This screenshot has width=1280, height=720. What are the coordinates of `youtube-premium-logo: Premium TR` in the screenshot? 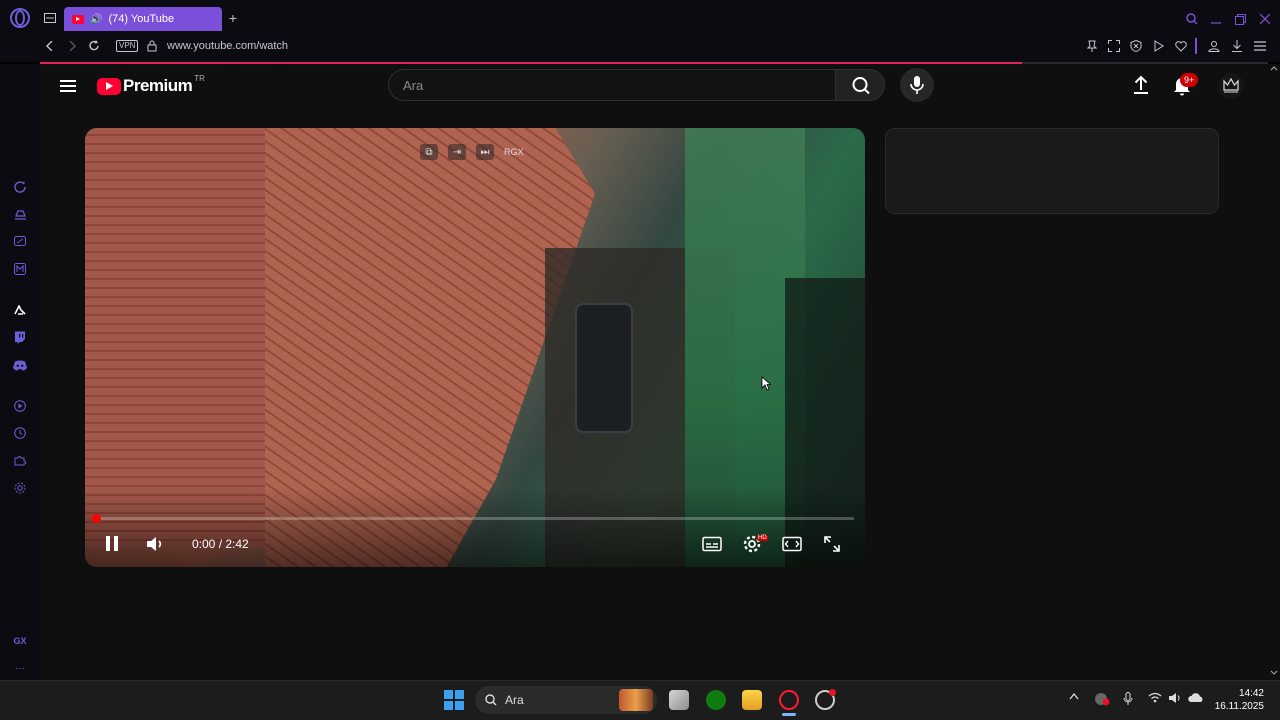 It's located at (151, 84).